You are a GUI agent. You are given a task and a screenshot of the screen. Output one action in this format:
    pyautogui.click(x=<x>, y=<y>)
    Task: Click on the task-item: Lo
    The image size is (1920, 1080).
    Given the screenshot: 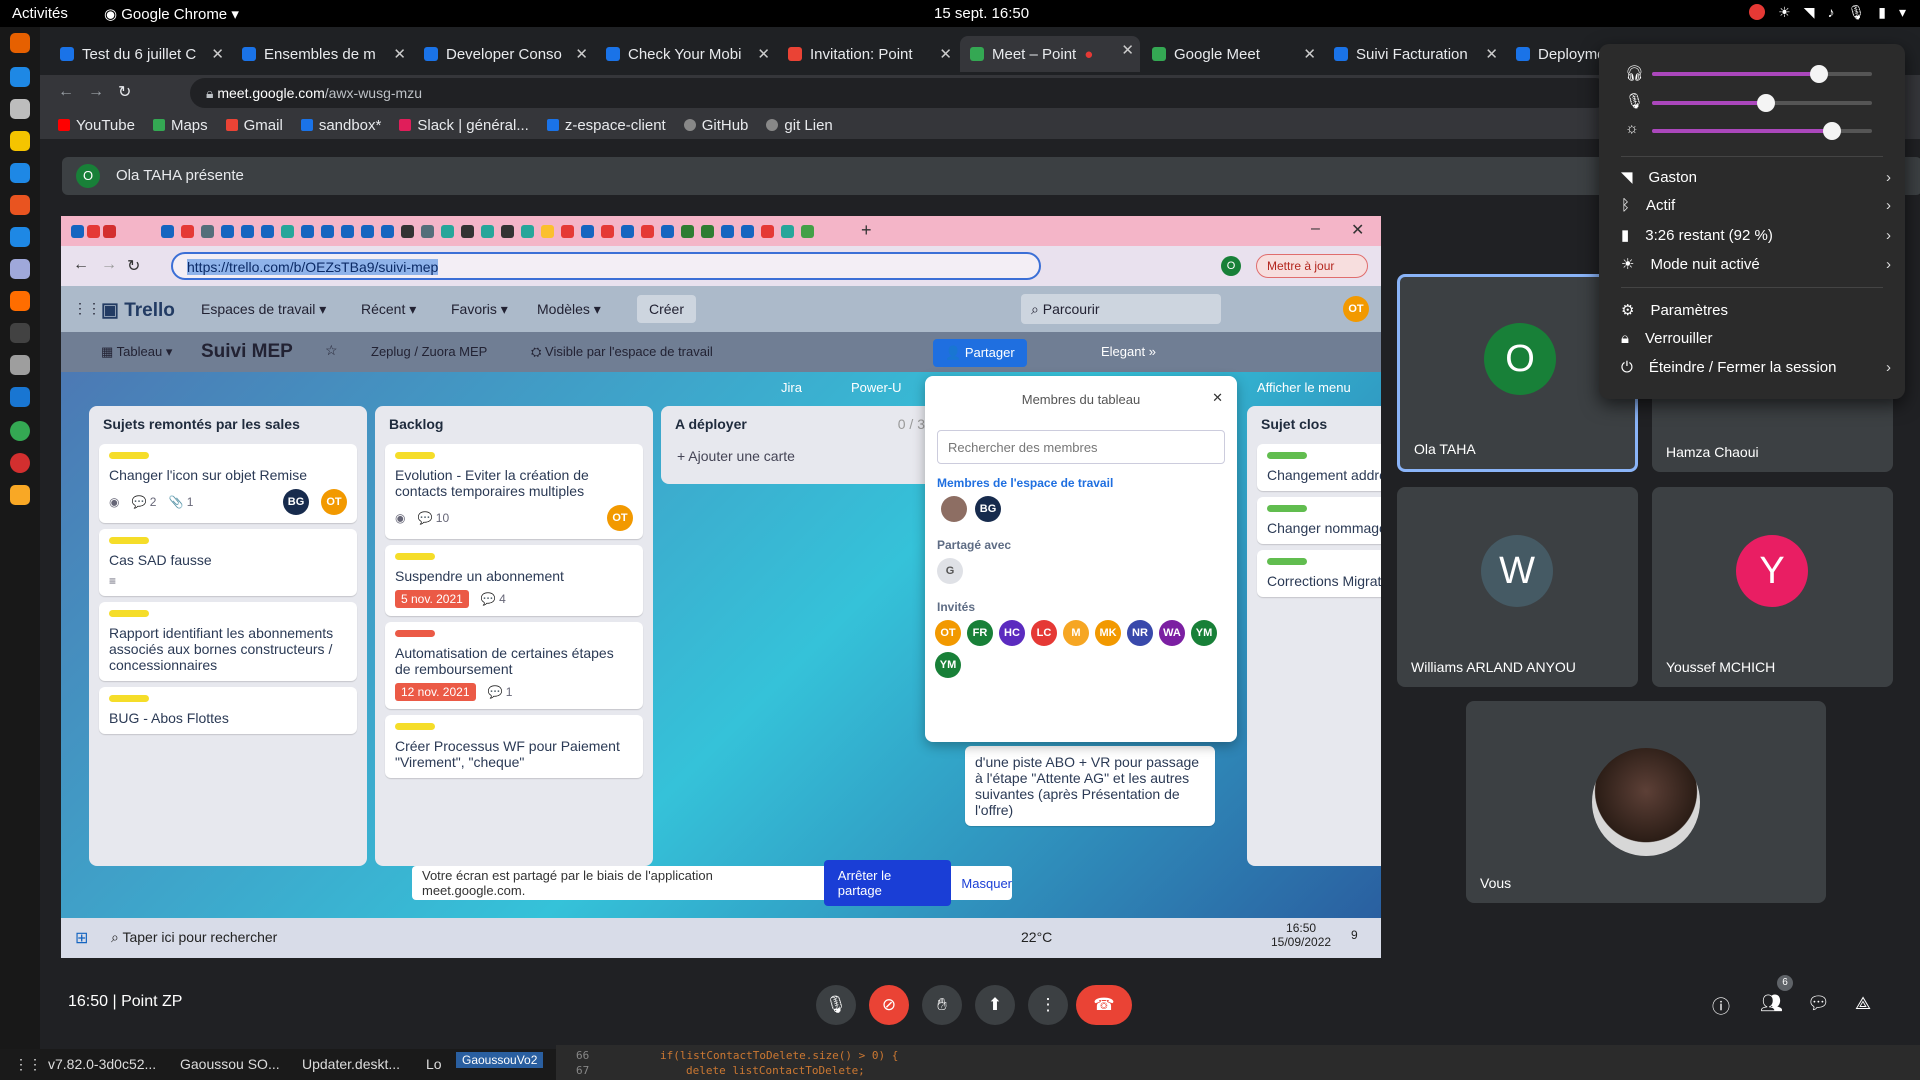 What is the action you would take?
    pyautogui.click(x=434, y=1064)
    